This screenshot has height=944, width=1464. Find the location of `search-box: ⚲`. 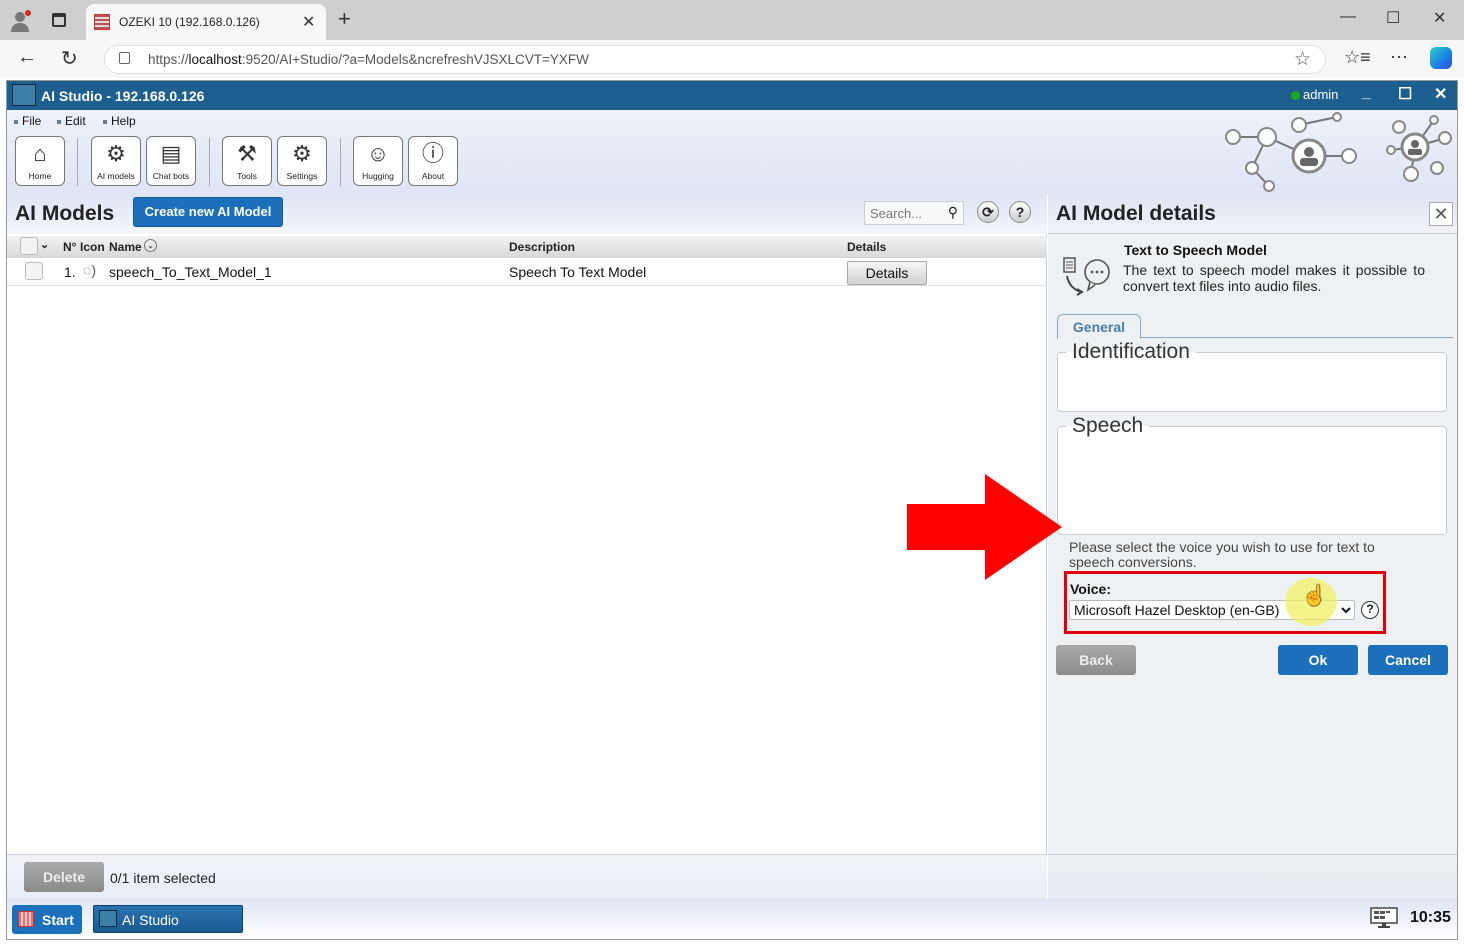

search-box: ⚲ is located at coordinates (914, 213).